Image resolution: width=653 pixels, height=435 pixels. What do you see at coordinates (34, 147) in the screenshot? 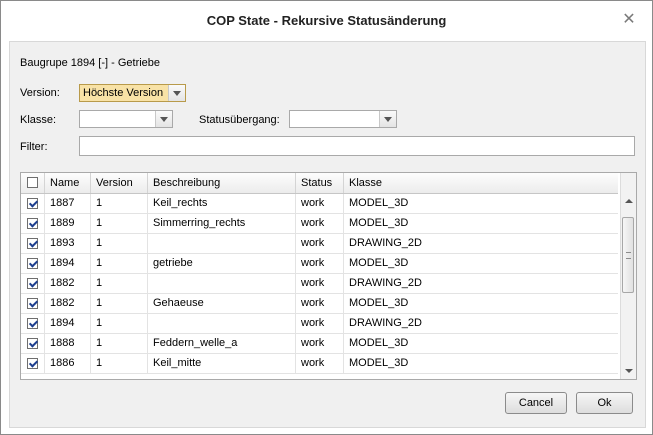
I see `filter-label: Filter:` at bounding box center [34, 147].